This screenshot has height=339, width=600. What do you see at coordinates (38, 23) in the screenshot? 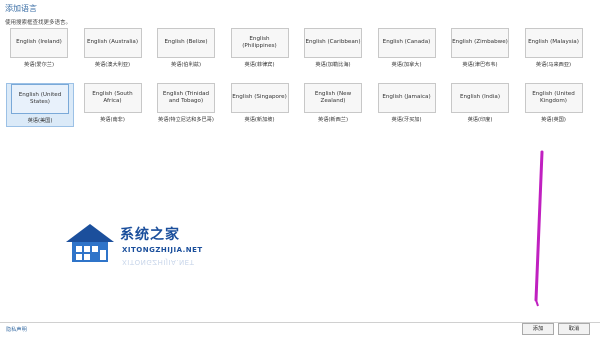
I see `search-hint: 使用搜索框查找更多语言。` at bounding box center [38, 23].